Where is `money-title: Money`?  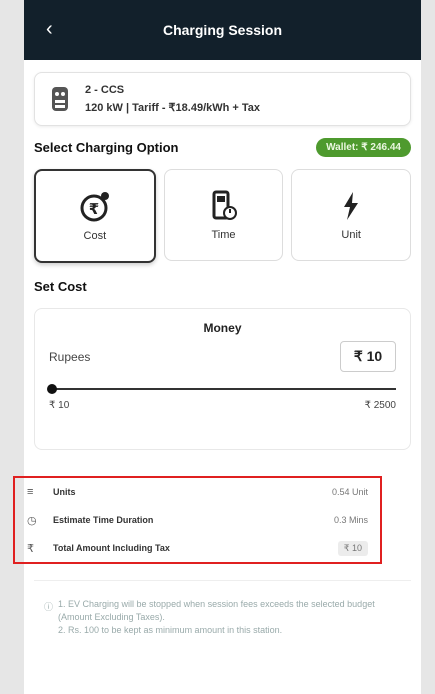
money-title: Money is located at coordinates (222, 328).